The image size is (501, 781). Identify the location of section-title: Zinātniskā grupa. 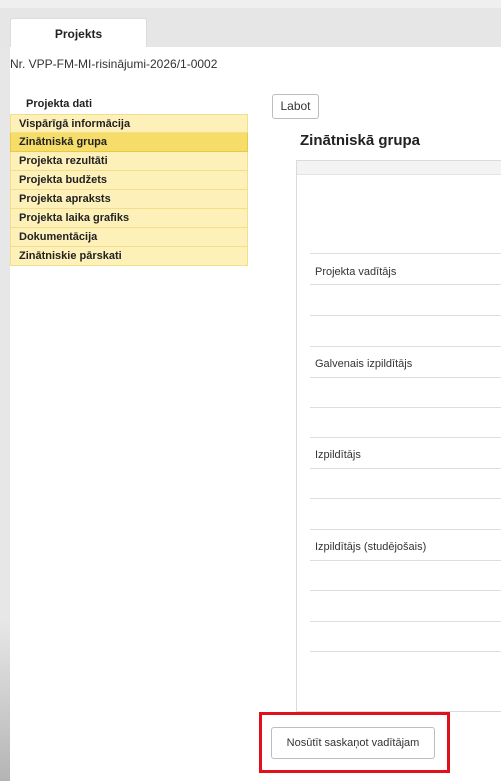
(360, 140).